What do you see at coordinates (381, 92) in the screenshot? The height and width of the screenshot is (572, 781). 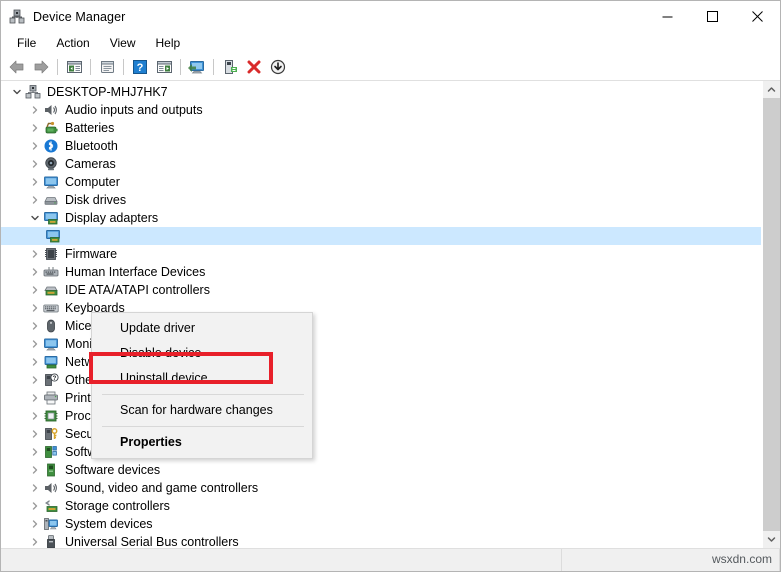 I see `tree-row-root: DESKTOP-MHJ7HK7` at bounding box center [381, 92].